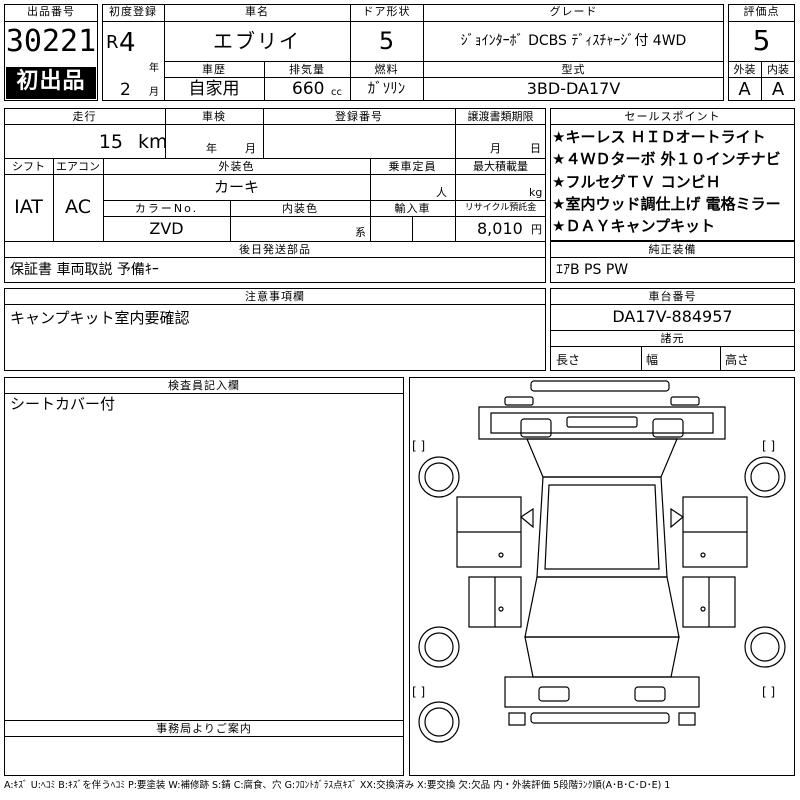 The width and height of the screenshot is (800, 800). What do you see at coordinates (211, 148) in the screenshot?
I see `inspection-year-unit: 年` at bounding box center [211, 148].